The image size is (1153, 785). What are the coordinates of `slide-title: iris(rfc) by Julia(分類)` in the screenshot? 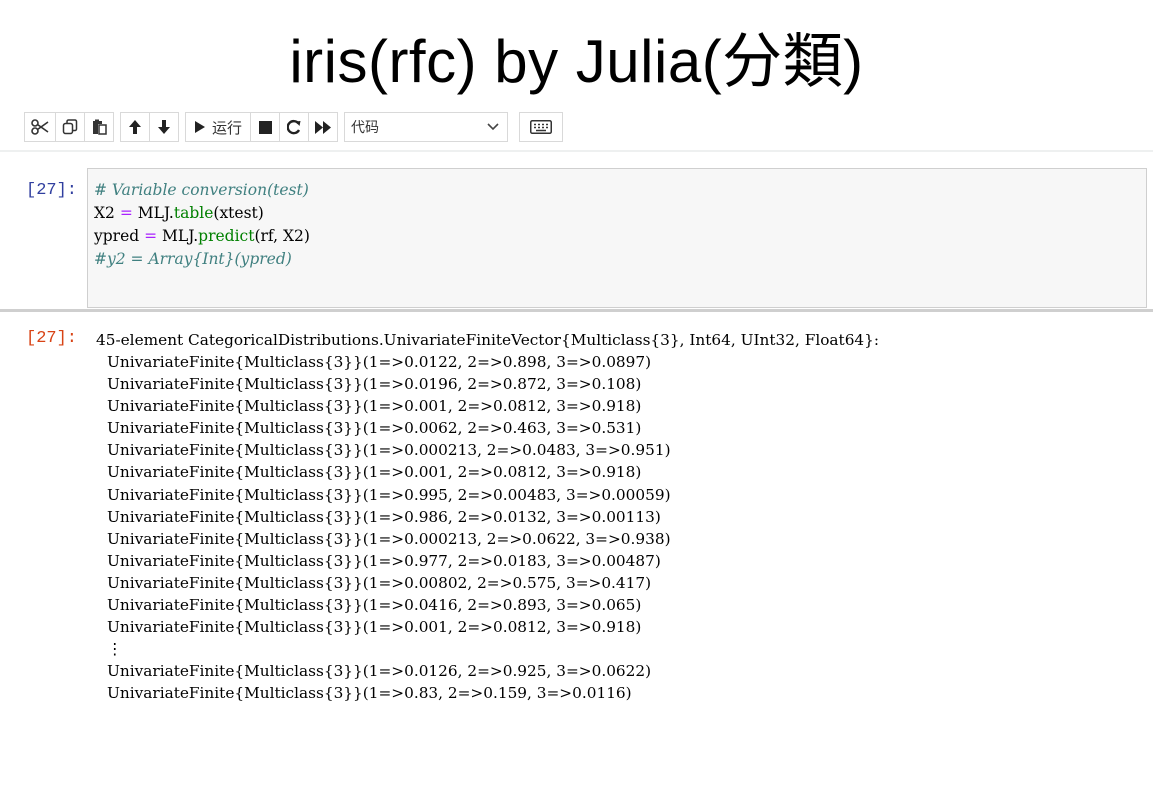 It's located at (576, 61).